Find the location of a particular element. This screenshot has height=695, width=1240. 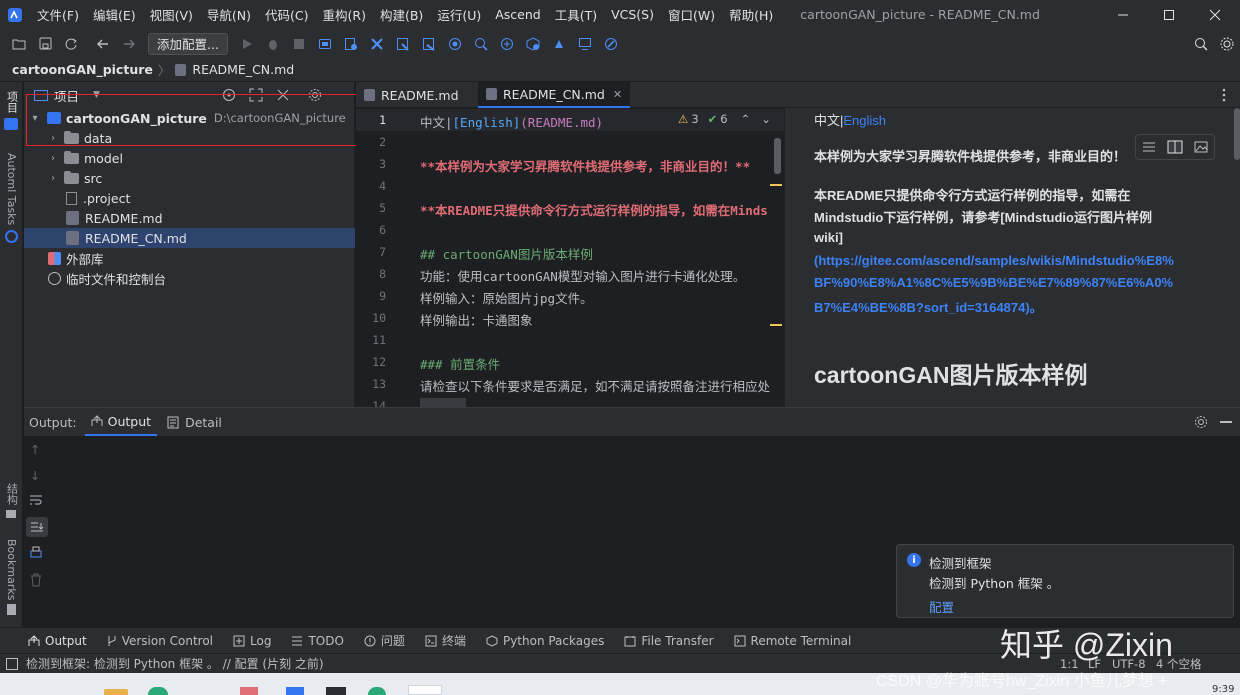

bottom-tab-file-transfer: File Transfer is located at coordinates (669, 641).